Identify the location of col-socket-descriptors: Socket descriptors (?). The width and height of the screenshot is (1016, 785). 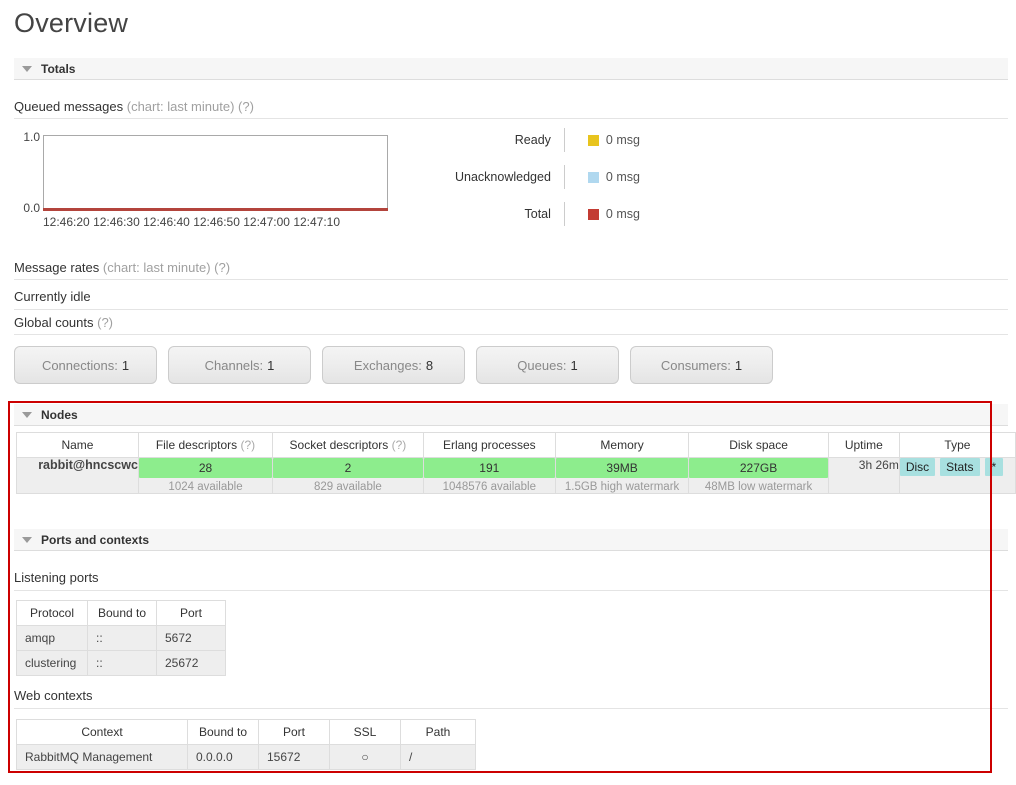
(348, 445).